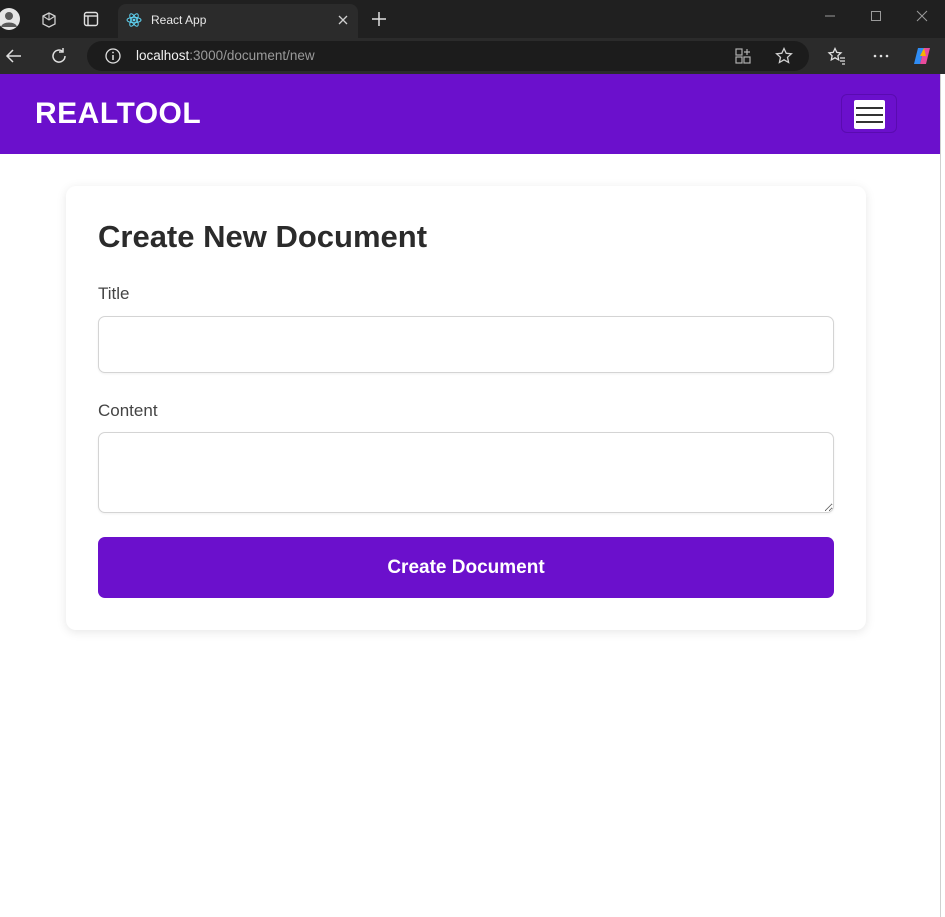 Image resolution: width=945 pixels, height=917 pixels. Describe the element at coordinates (252, 55) in the screenshot. I see `url-path: :3000/document/new` at that location.